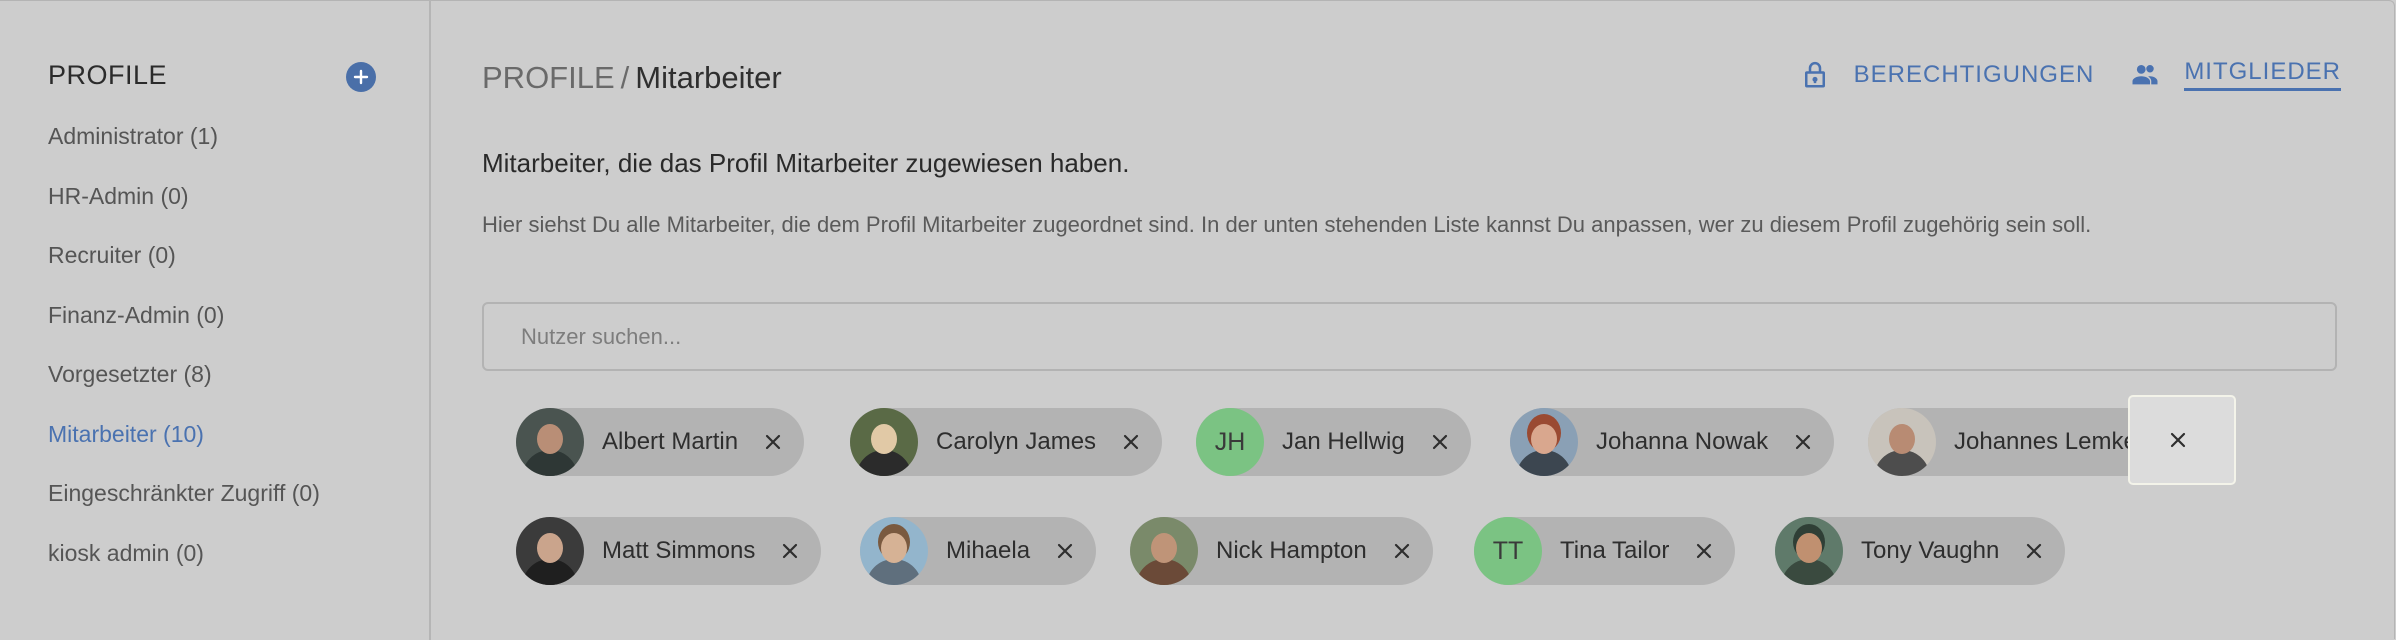  I want to click on member-chip: Nick Hampton, so click(1281, 551).